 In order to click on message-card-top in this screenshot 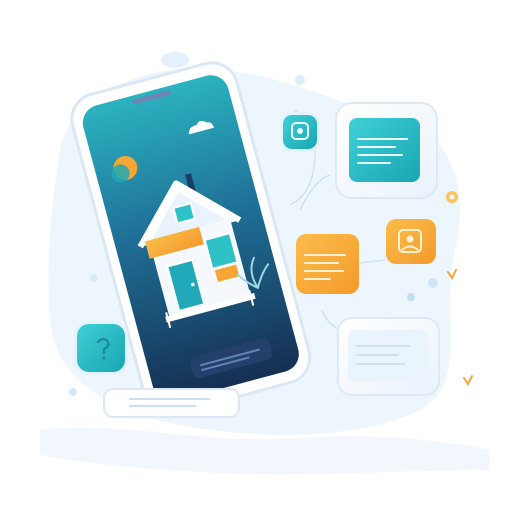, I will do `click(386, 150)`.